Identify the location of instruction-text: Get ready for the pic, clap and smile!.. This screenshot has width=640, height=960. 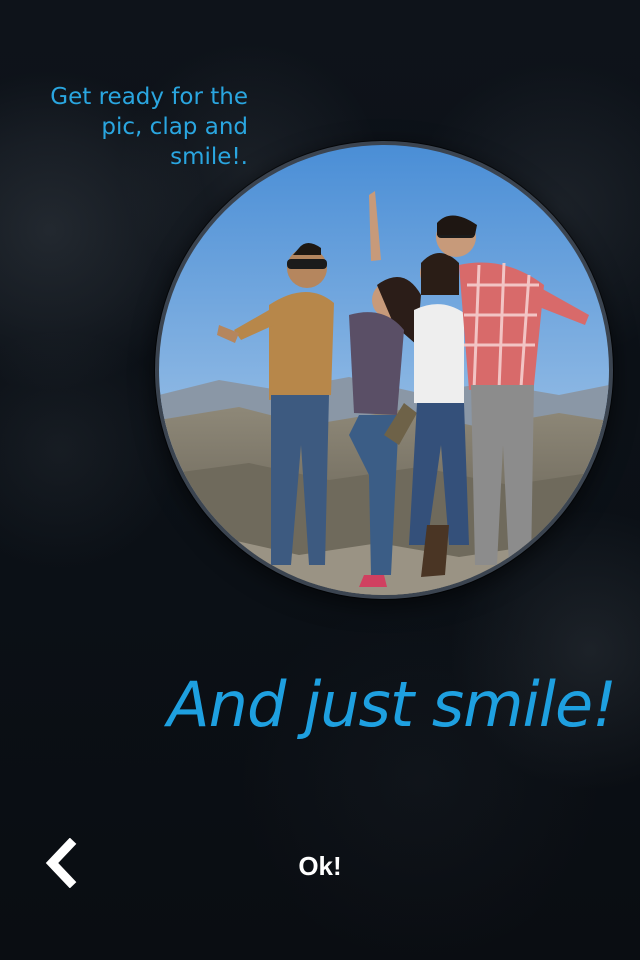
(149, 127).